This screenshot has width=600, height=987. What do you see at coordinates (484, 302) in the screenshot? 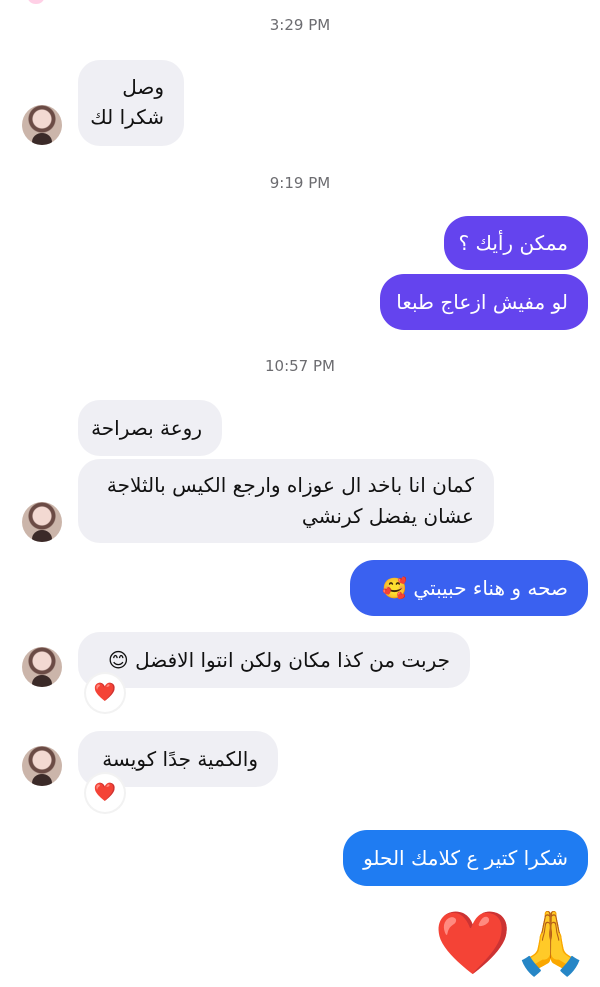
I see `sent-message: لو مفيش ازعاج طبعا` at bounding box center [484, 302].